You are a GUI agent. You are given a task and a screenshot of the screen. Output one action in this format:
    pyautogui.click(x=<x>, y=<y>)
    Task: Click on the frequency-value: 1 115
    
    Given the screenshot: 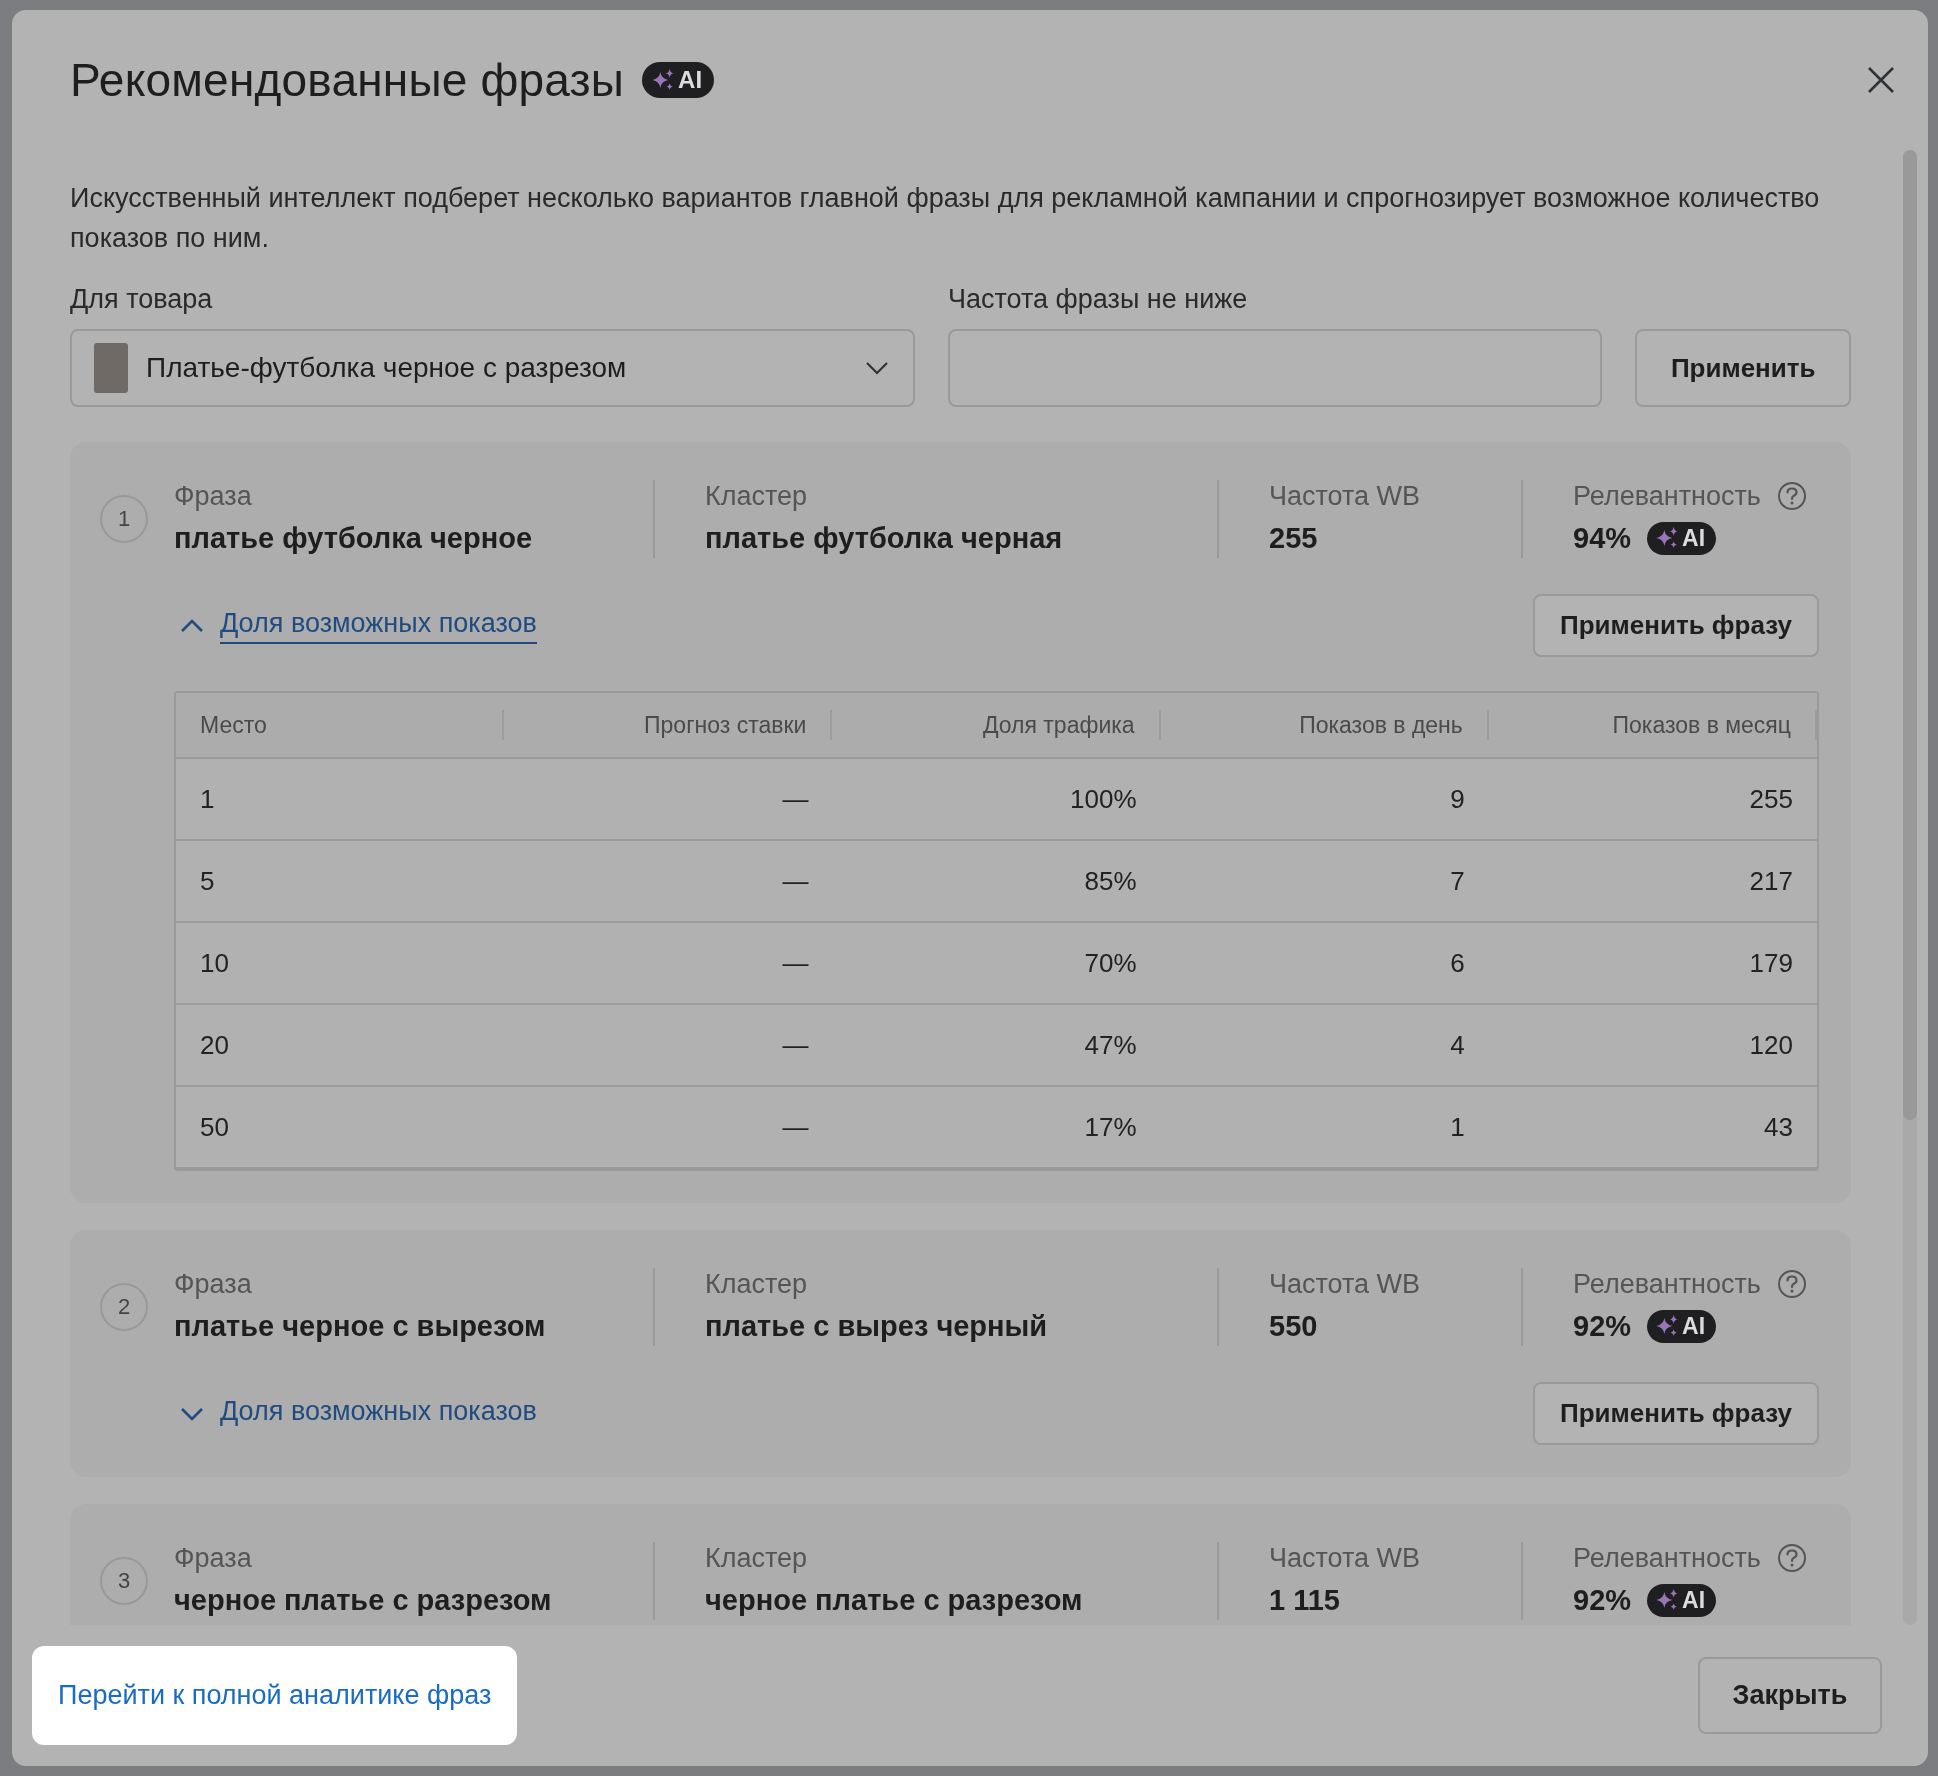 What is the action you would take?
    pyautogui.click(x=1305, y=1600)
    